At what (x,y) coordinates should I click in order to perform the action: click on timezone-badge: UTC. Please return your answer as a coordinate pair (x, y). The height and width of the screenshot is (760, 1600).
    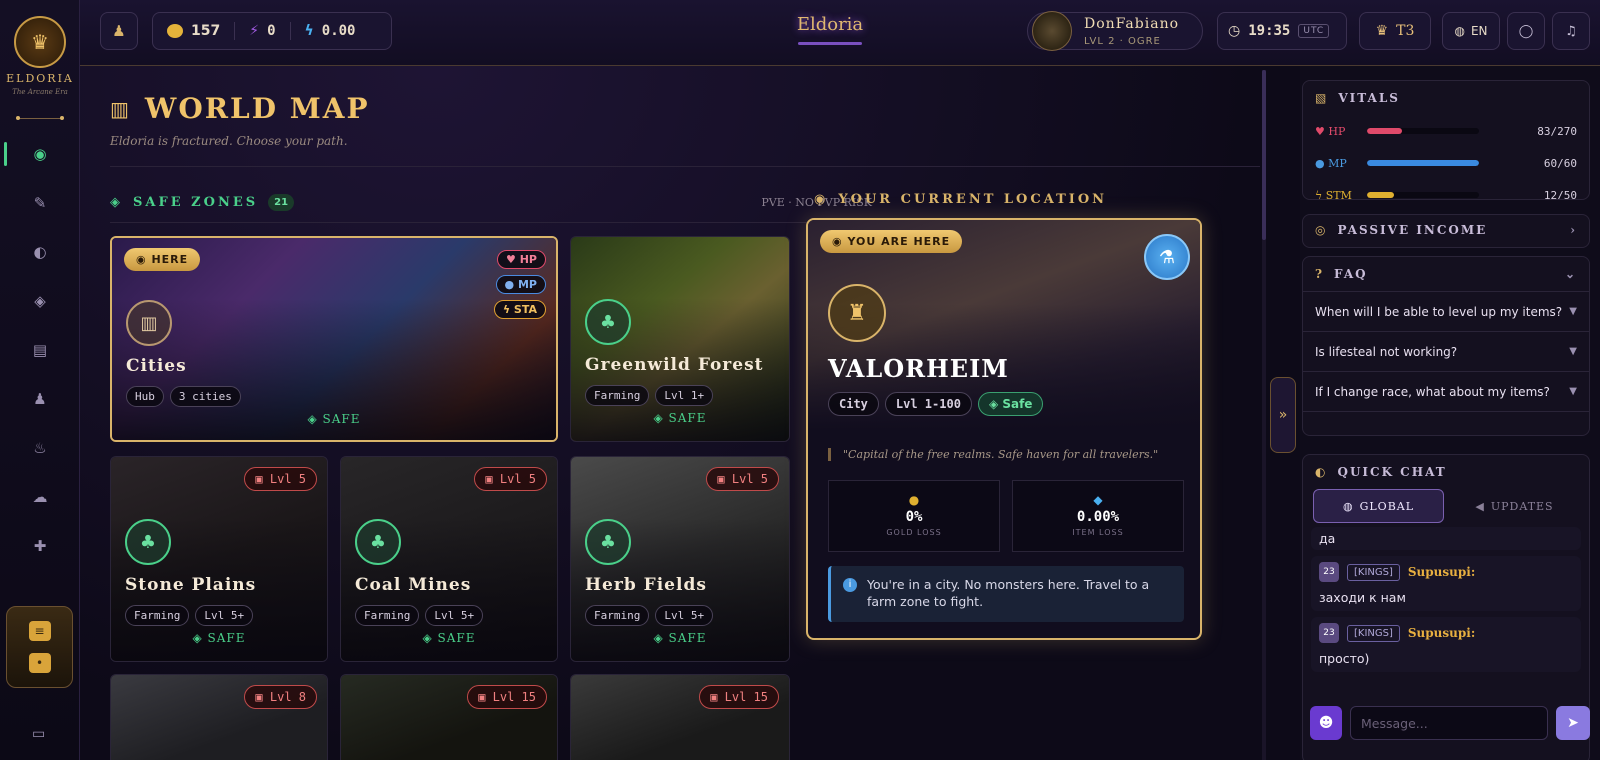
    Looking at the image, I should click on (1314, 31).